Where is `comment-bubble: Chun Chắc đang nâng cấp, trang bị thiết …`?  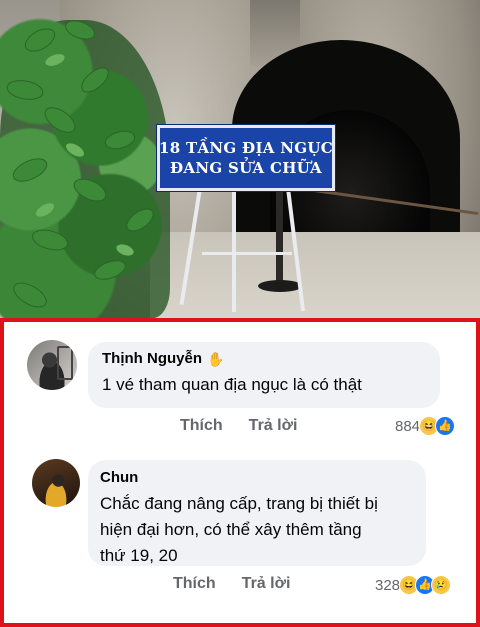 comment-bubble: Chun Chắc đang nâng cấp, trang bị thiết … is located at coordinates (257, 513).